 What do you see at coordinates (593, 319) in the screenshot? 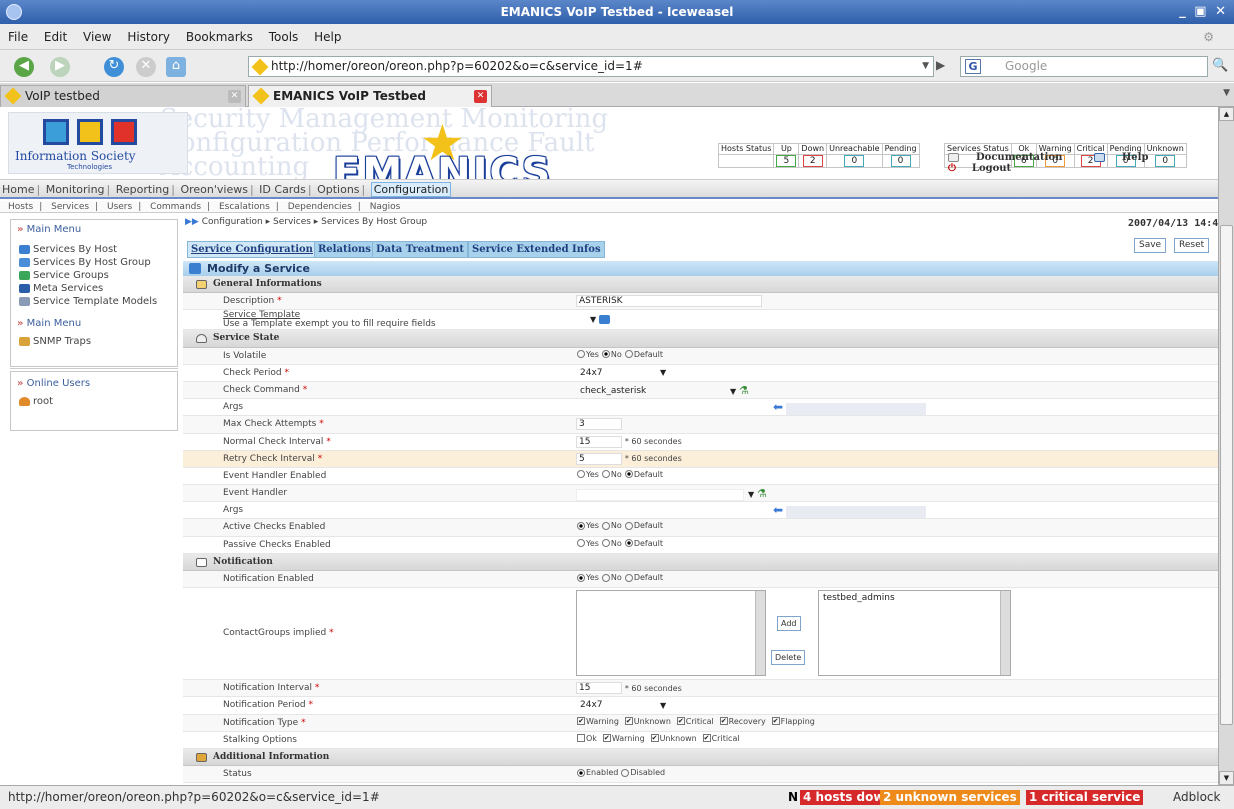
I see `template-select: ▼` at bounding box center [593, 319].